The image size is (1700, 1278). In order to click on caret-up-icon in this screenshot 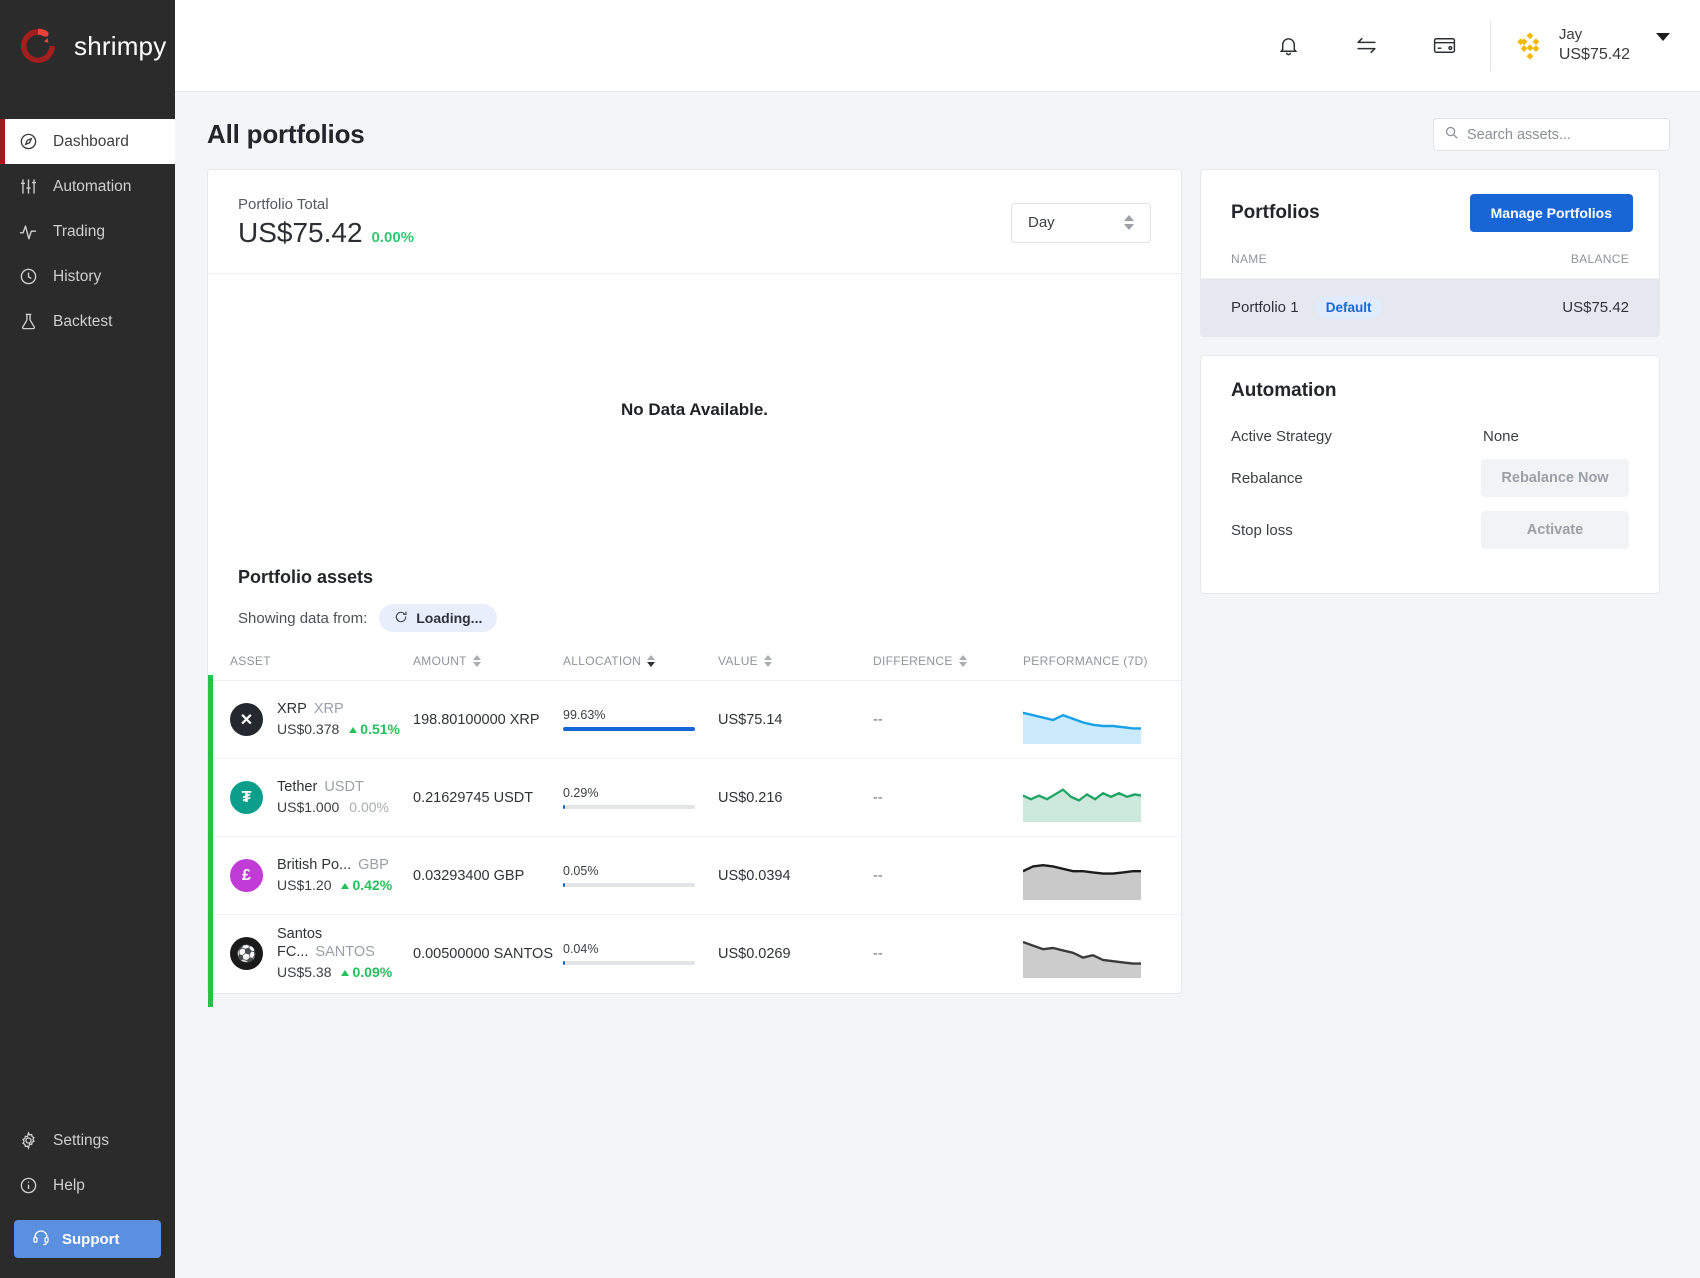, I will do `click(345, 972)`.